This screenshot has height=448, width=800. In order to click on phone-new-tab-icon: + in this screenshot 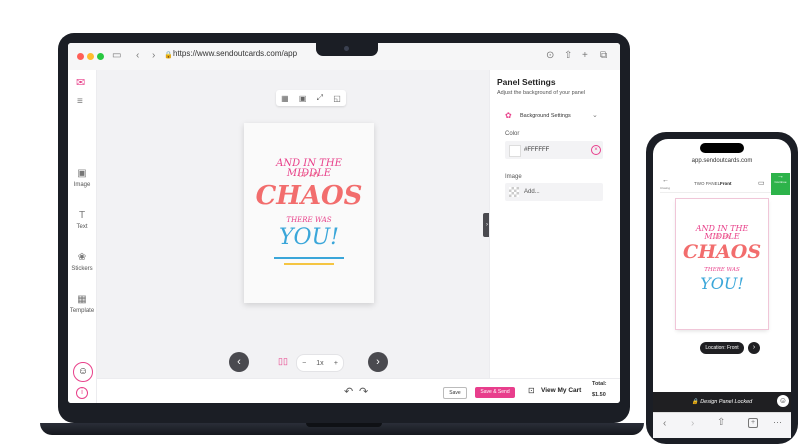, I will do `click(753, 423)`.